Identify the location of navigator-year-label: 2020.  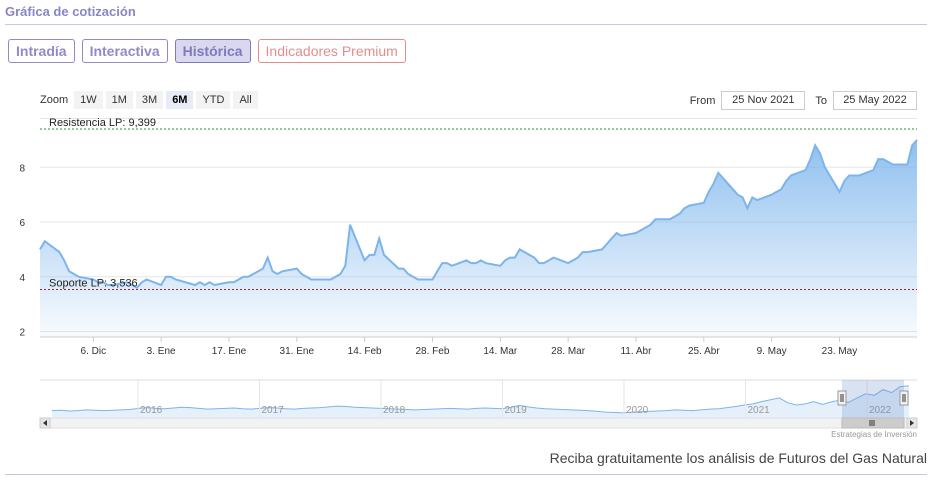
(637, 410).